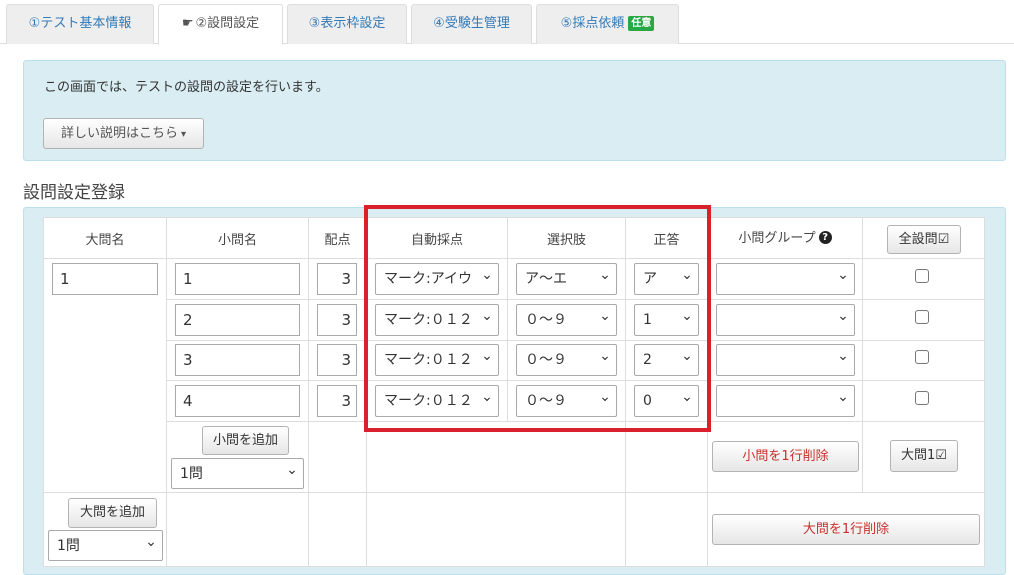  What do you see at coordinates (112, 513) in the screenshot?
I see `add-daimon-button: 大問を追加` at bounding box center [112, 513].